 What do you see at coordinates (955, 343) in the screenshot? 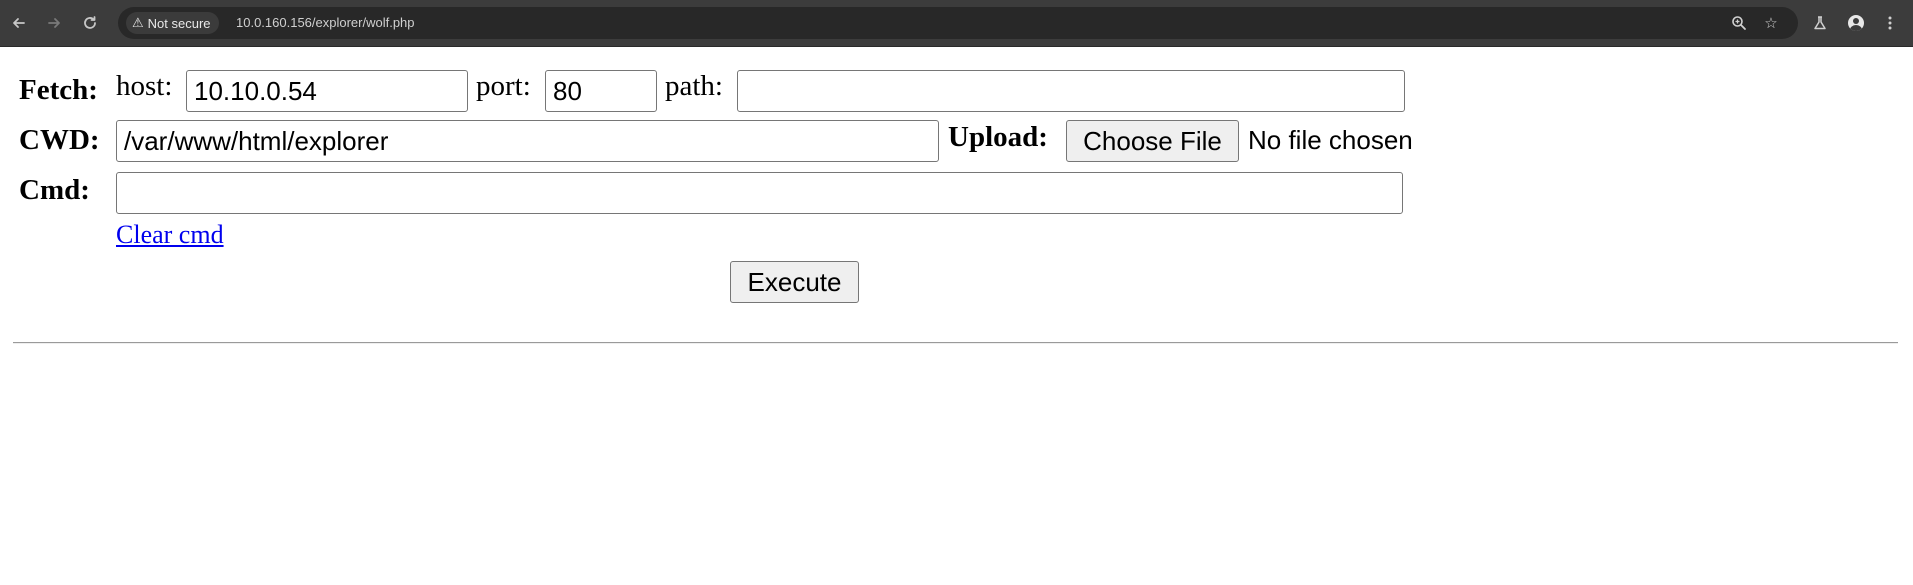
I see `horizontal-rule` at bounding box center [955, 343].